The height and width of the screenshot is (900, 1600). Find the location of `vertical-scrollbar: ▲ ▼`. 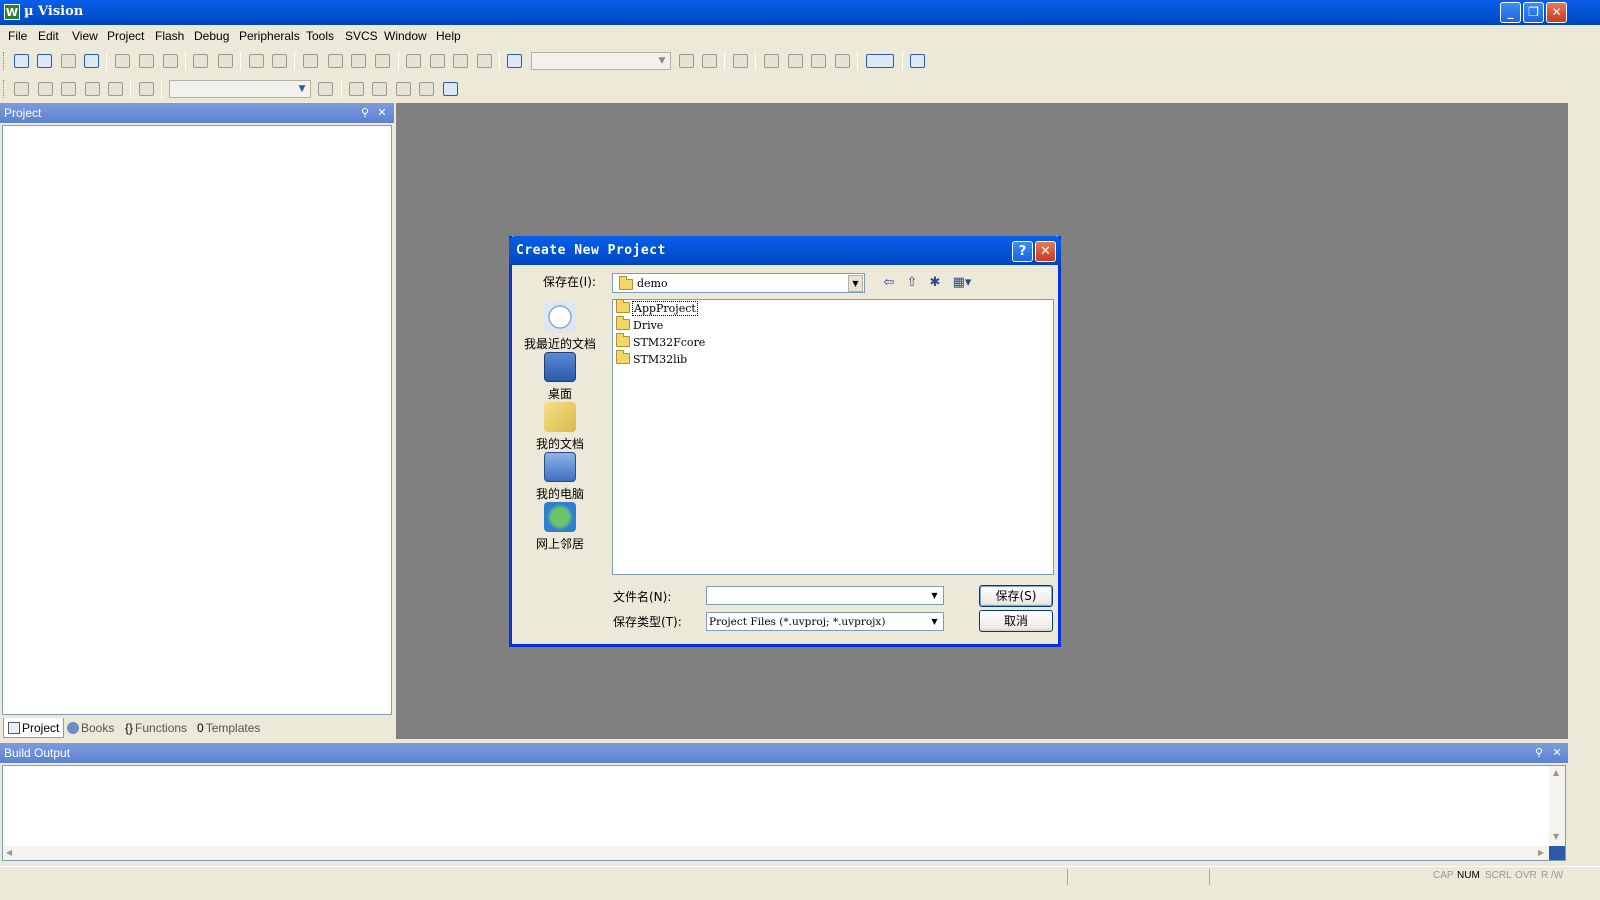

vertical-scrollbar: ▲ ▼ is located at coordinates (1557, 806).